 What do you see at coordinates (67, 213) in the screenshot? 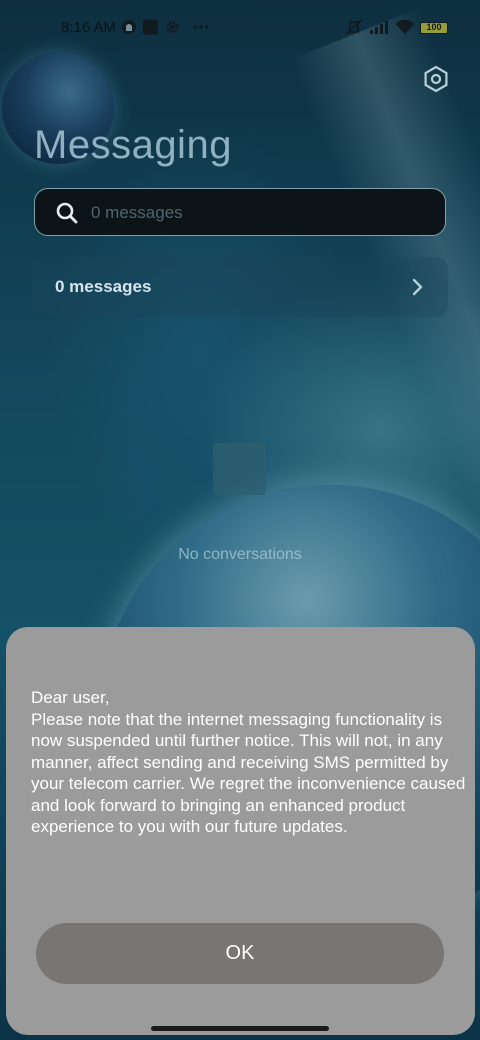
I see `search-icon` at bounding box center [67, 213].